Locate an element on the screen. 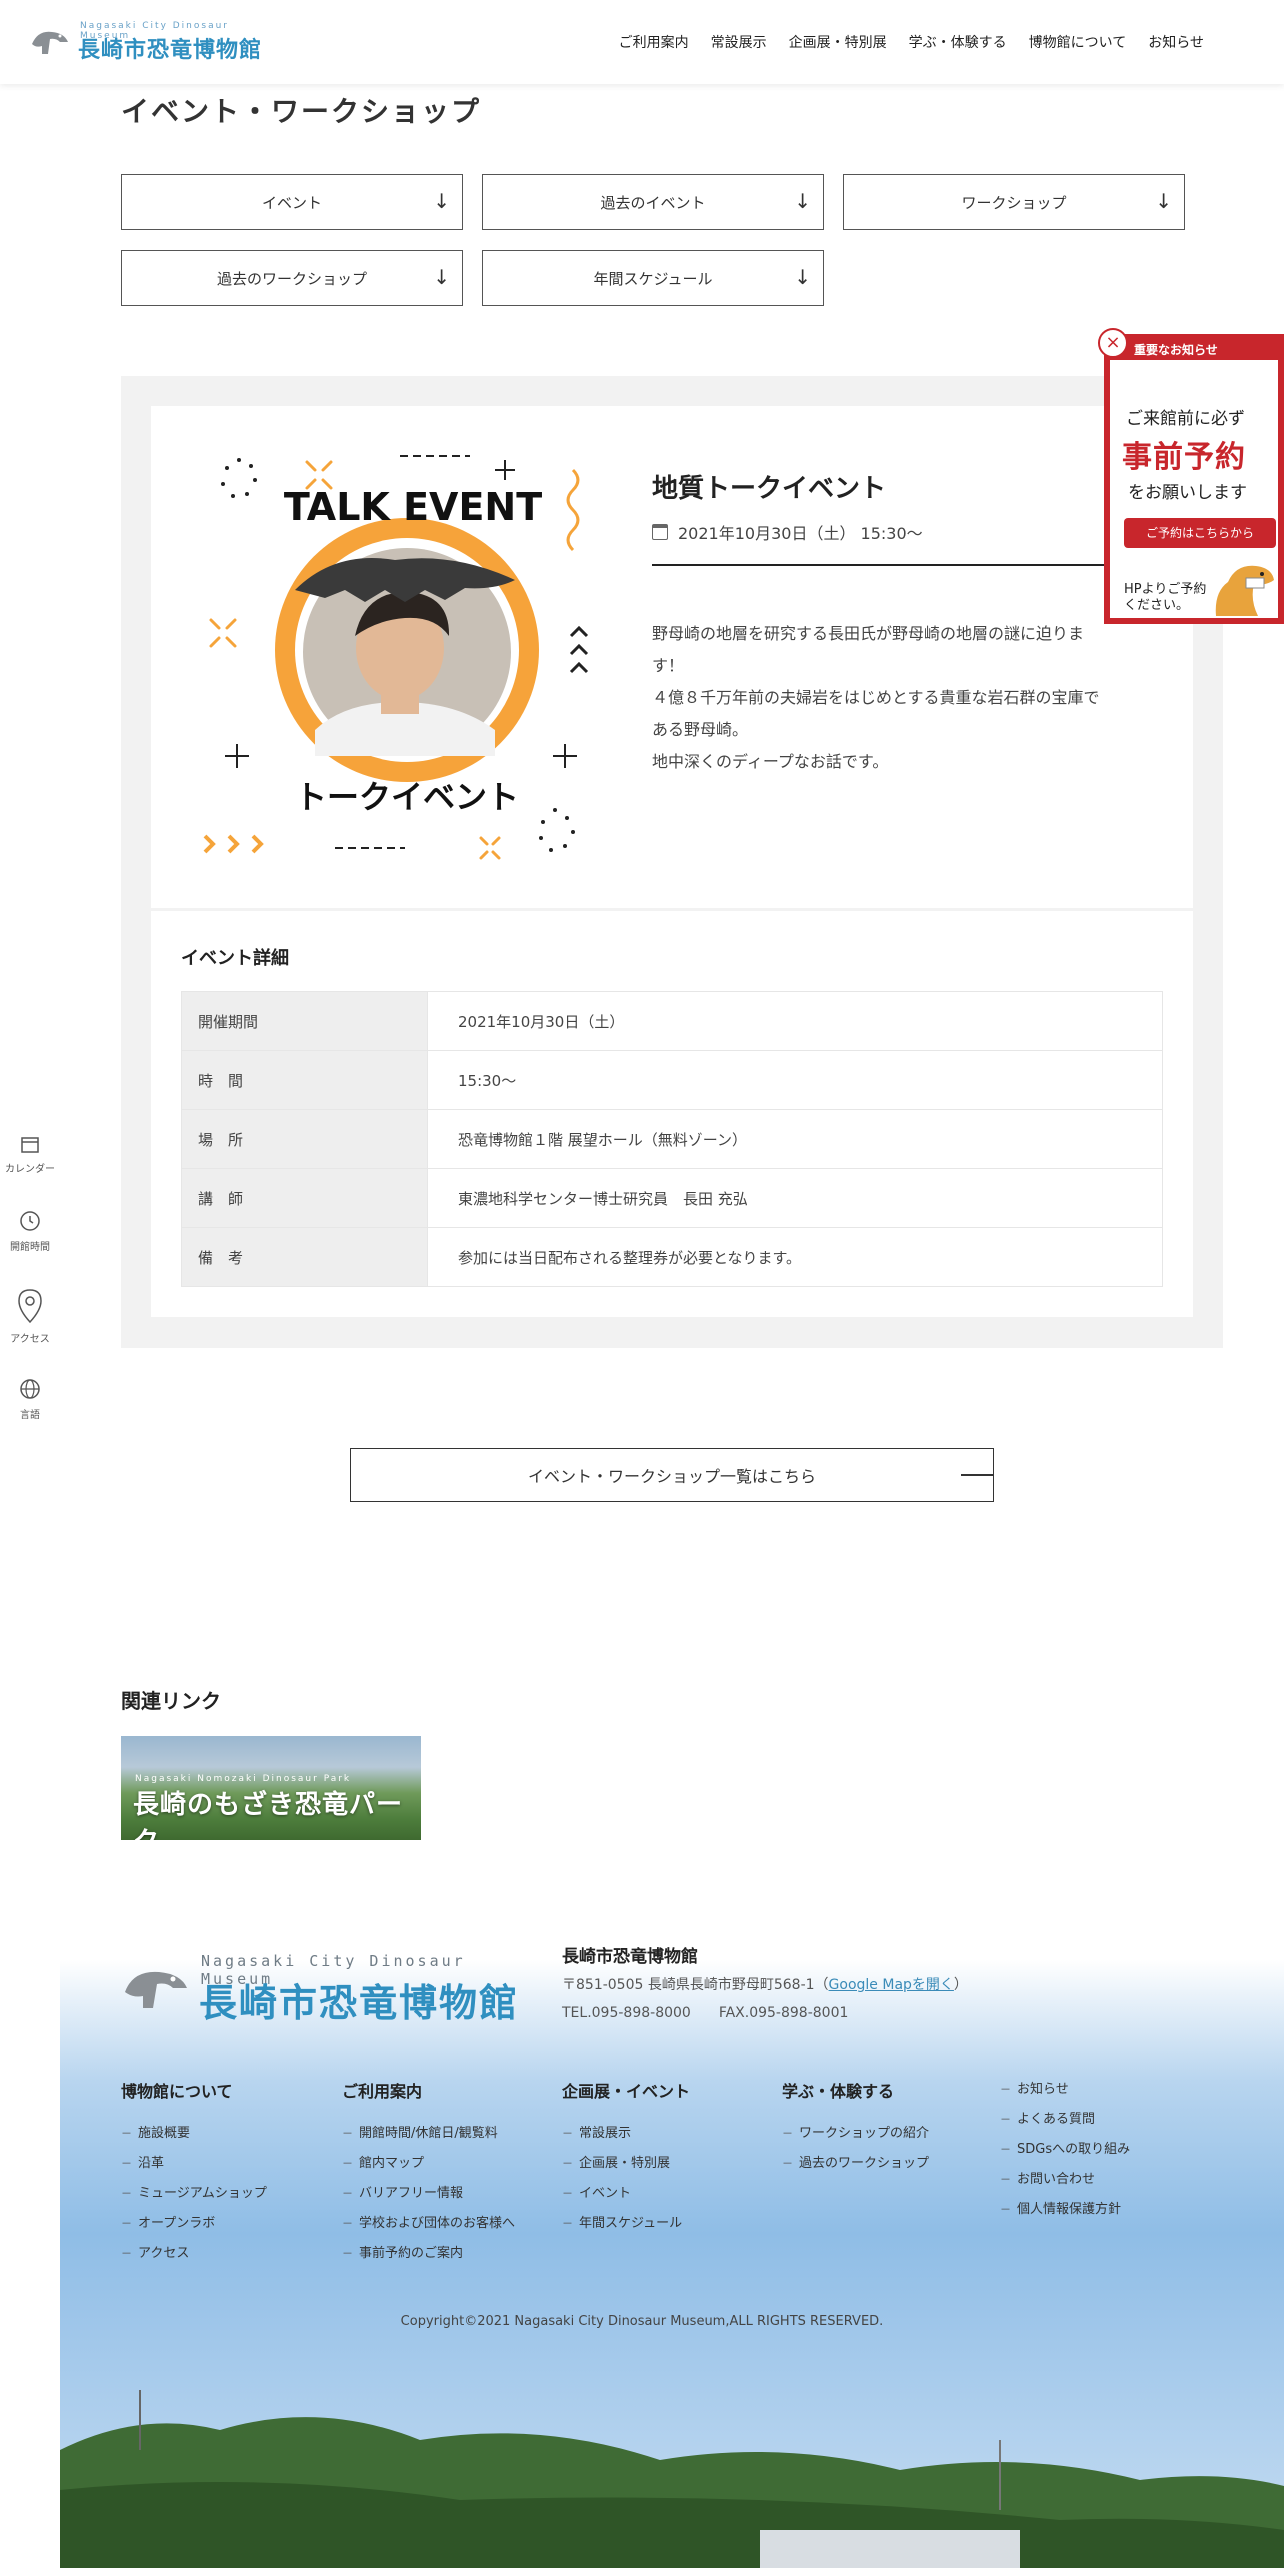 This screenshot has height=2568, width=1284. detail-value: 東濃地科学センター博士研究員 長田 充弘 is located at coordinates (795, 1198).